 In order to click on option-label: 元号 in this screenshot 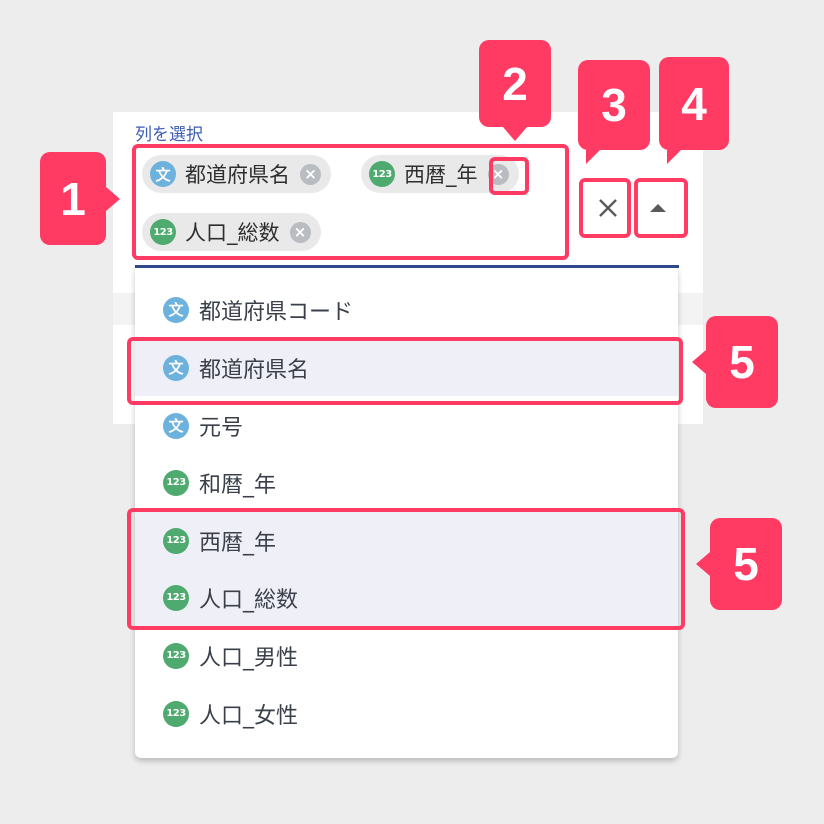, I will do `click(221, 428)`.